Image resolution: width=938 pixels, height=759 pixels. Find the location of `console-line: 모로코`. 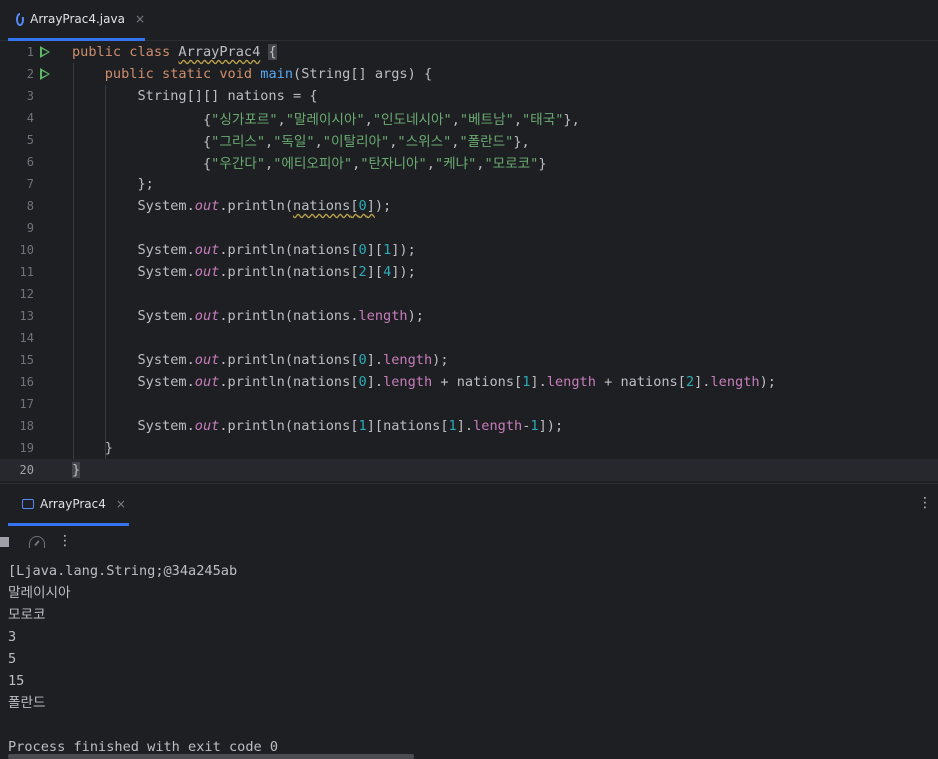

console-line: 모로코 is located at coordinates (27, 615).